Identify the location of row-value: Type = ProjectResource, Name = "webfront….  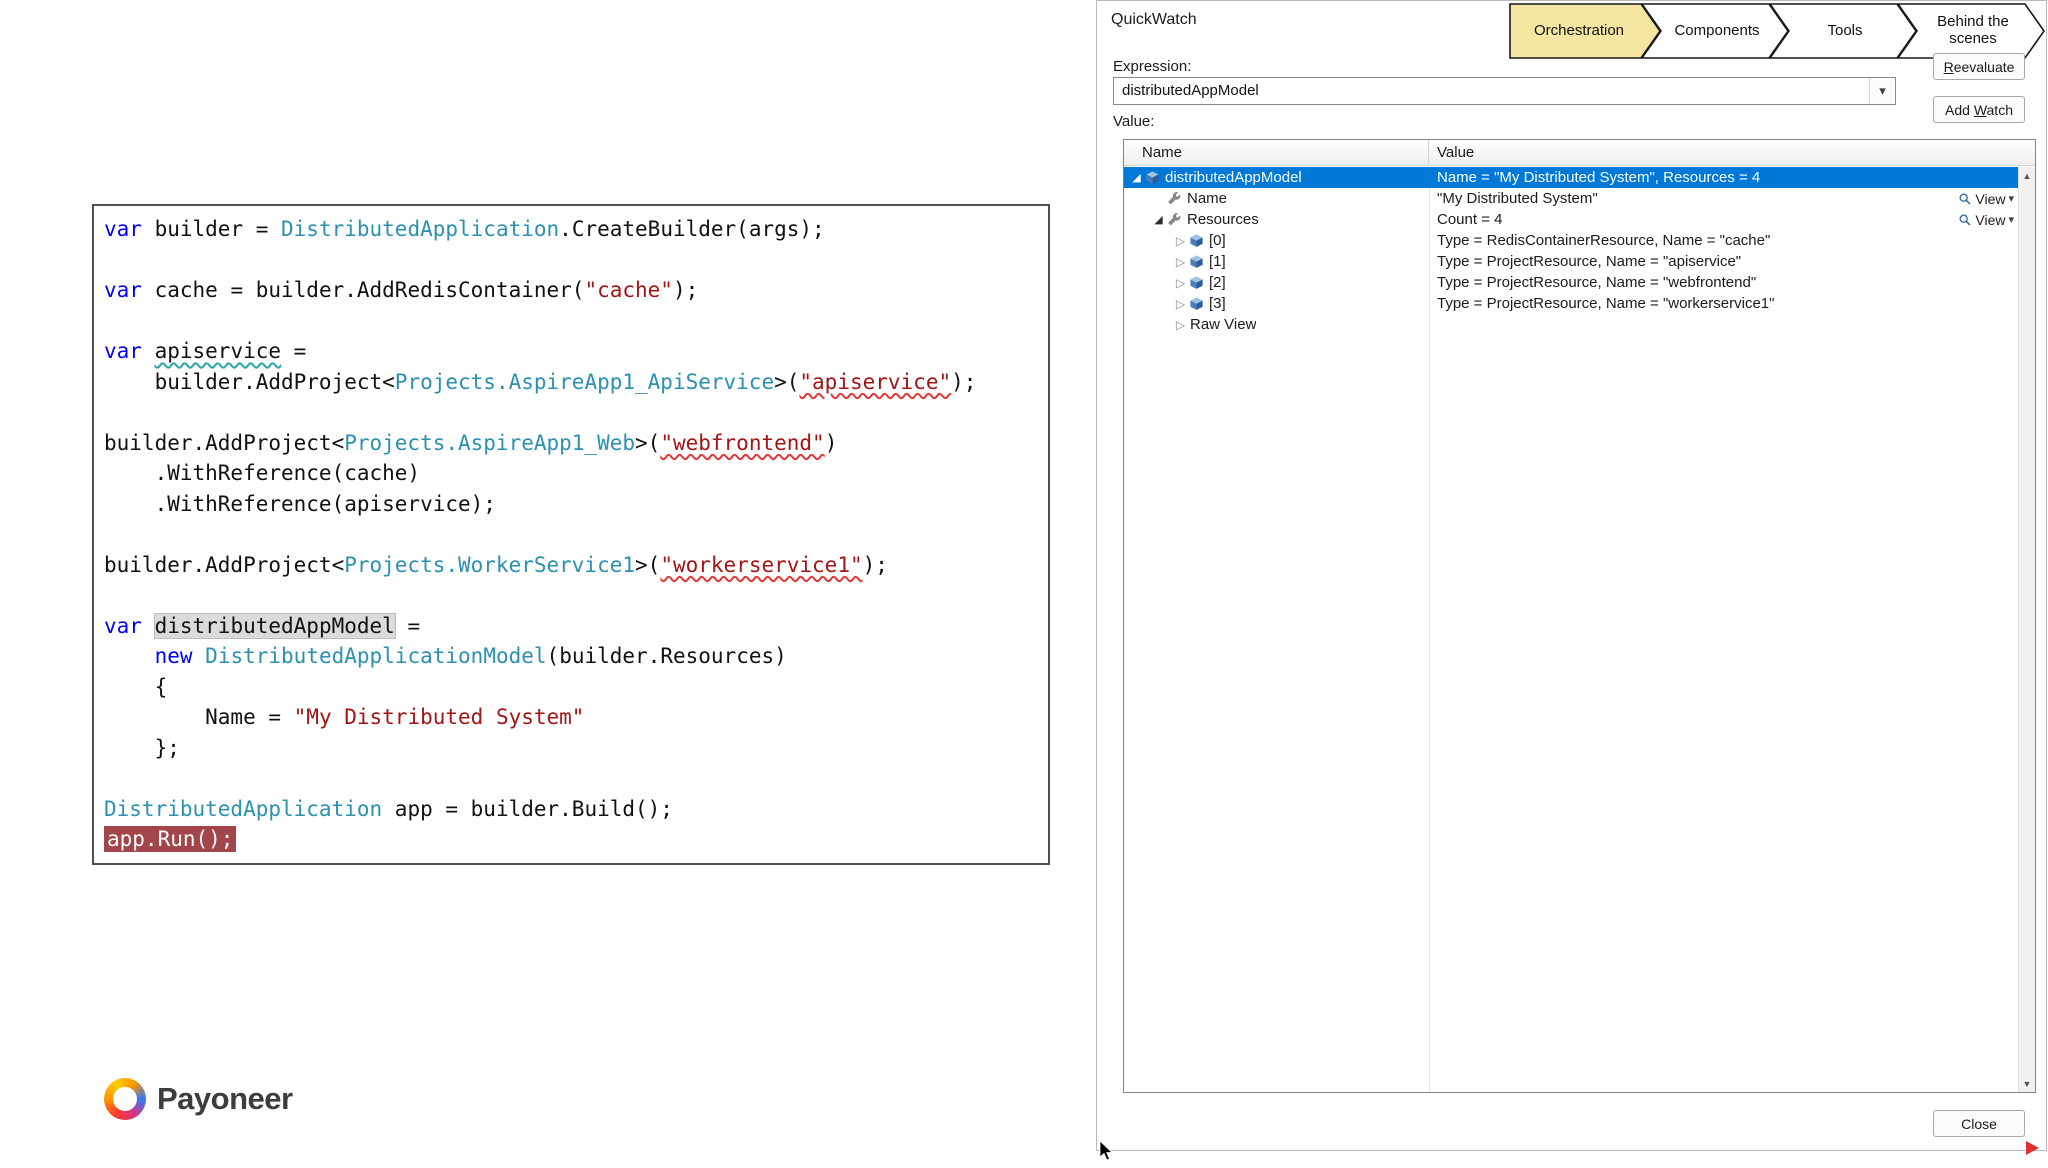
(1597, 282).